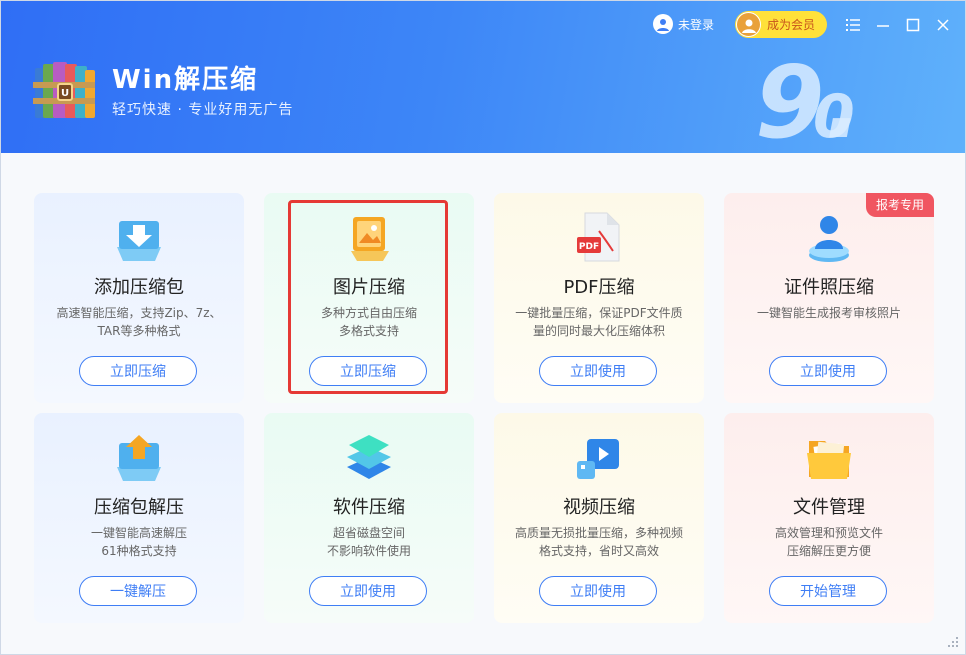 The height and width of the screenshot is (655, 966). Describe the element at coordinates (370, 239) in the screenshot. I see `image-compress-icon` at that location.